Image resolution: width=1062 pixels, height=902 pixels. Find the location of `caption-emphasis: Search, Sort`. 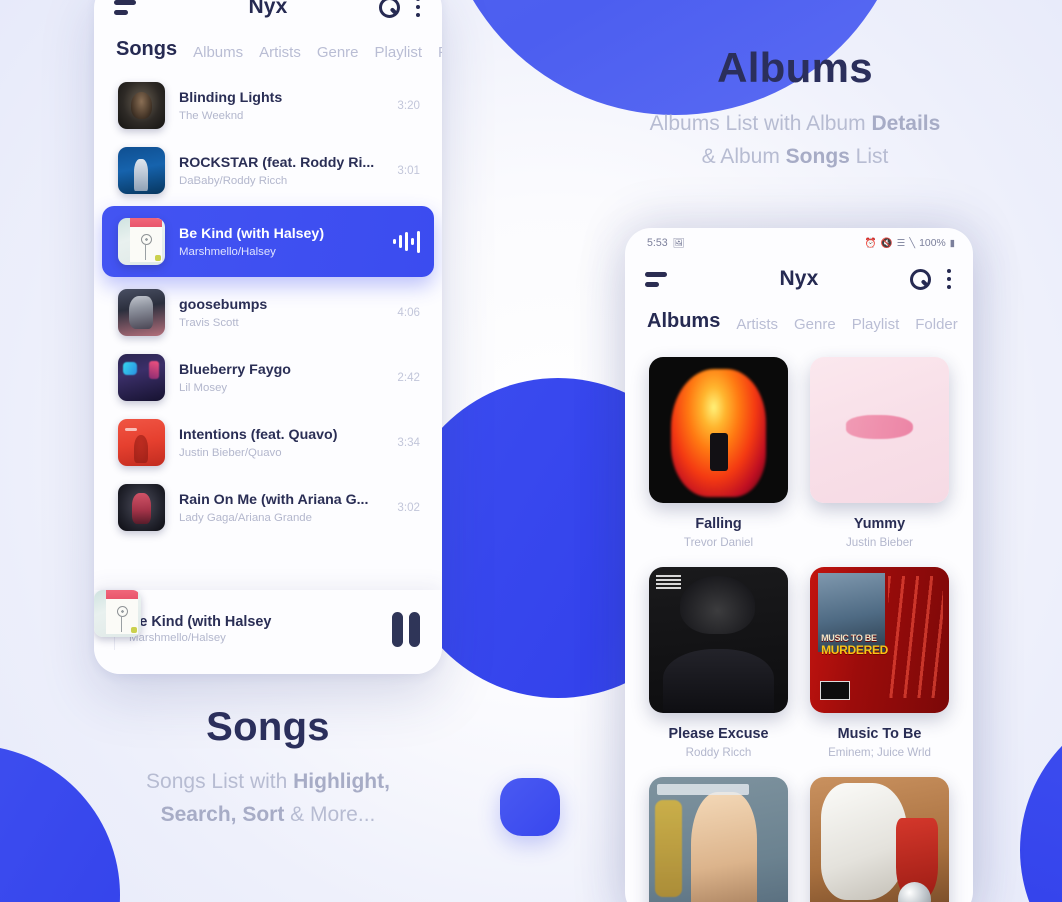

caption-emphasis: Search, Sort is located at coordinates (222, 814).